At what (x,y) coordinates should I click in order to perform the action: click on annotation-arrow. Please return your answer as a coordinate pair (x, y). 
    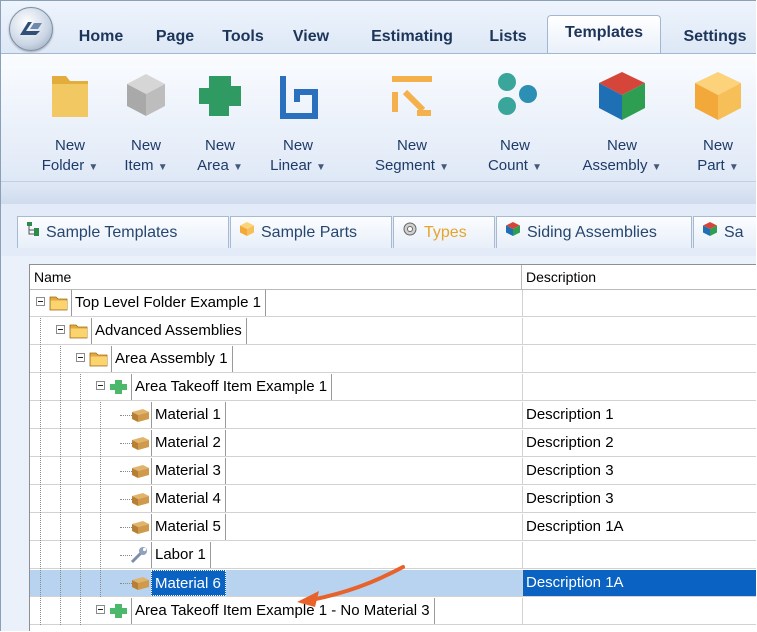
    Looking at the image, I should click on (351, 586).